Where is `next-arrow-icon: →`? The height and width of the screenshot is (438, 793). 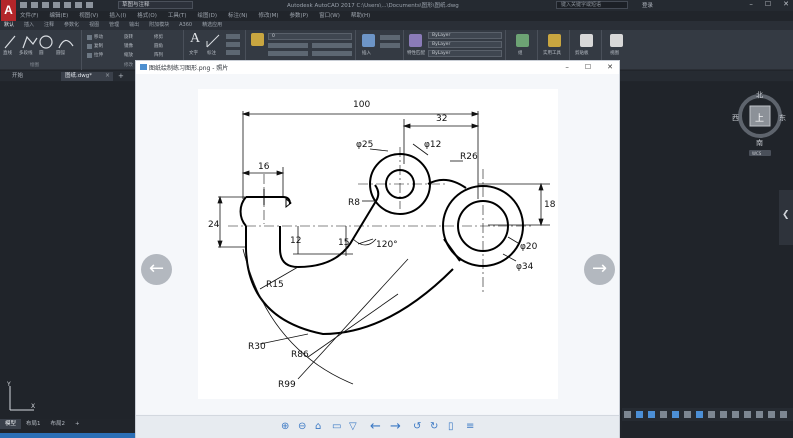 next-arrow-icon: → is located at coordinates (395, 426).